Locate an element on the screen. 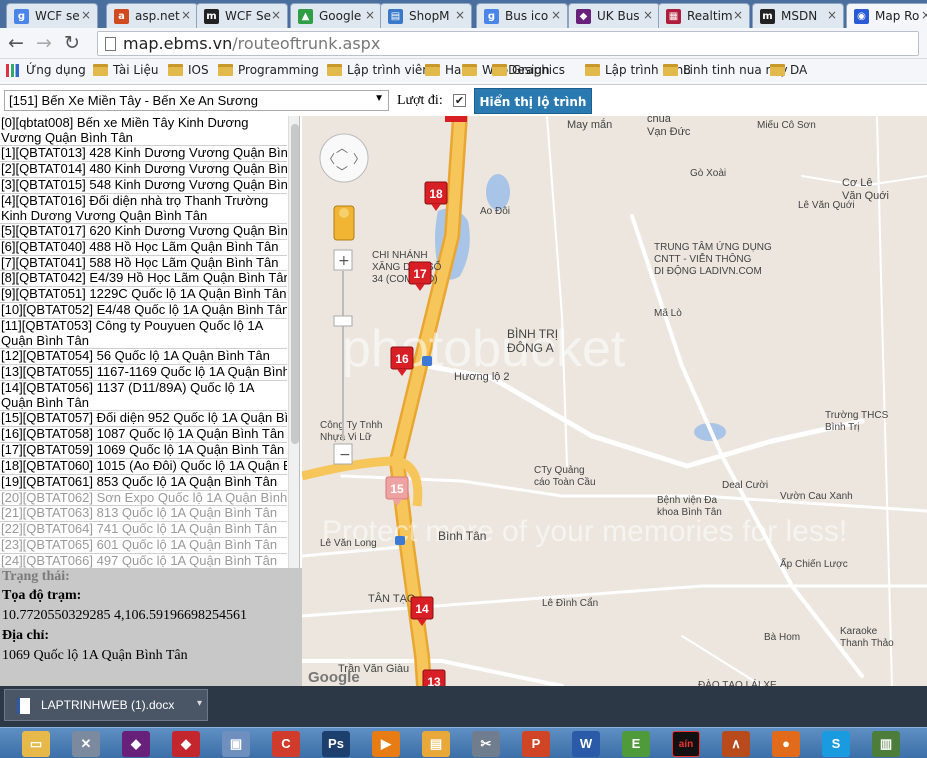  route-marker-partial is located at coordinates (456, 119).